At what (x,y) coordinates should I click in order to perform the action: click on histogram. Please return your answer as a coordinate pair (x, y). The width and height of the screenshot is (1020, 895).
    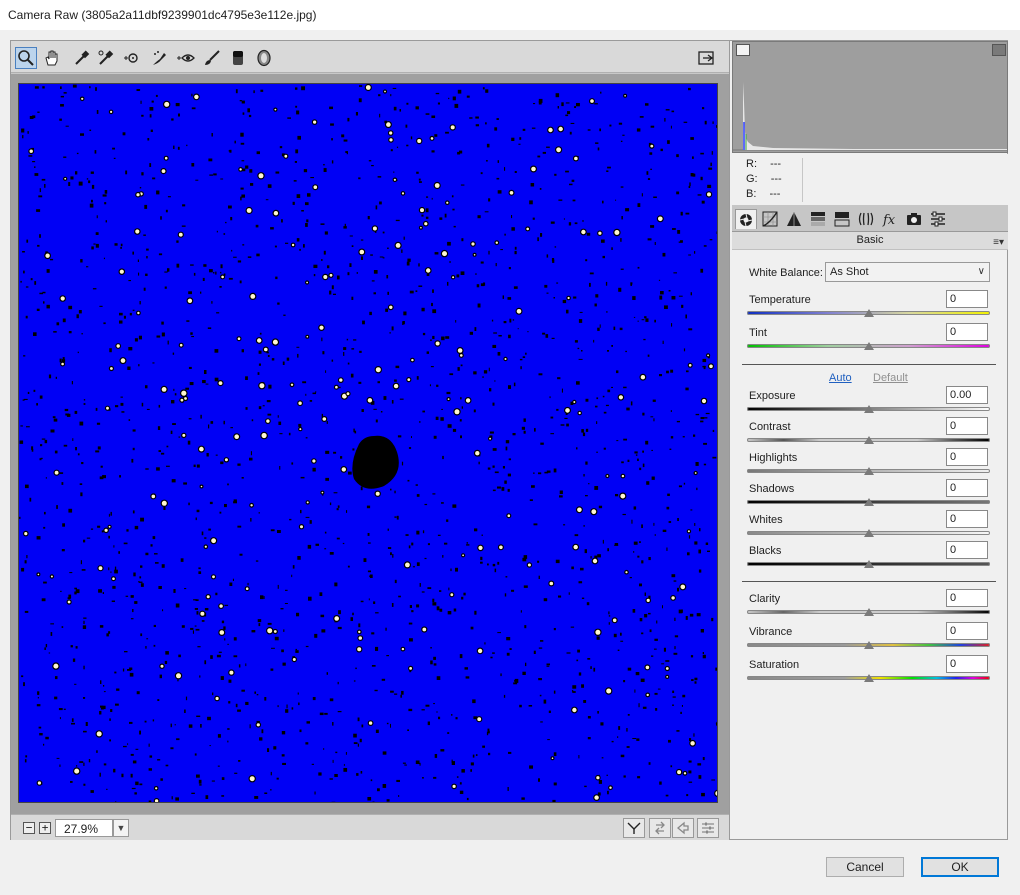
    Looking at the image, I should click on (870, 97).